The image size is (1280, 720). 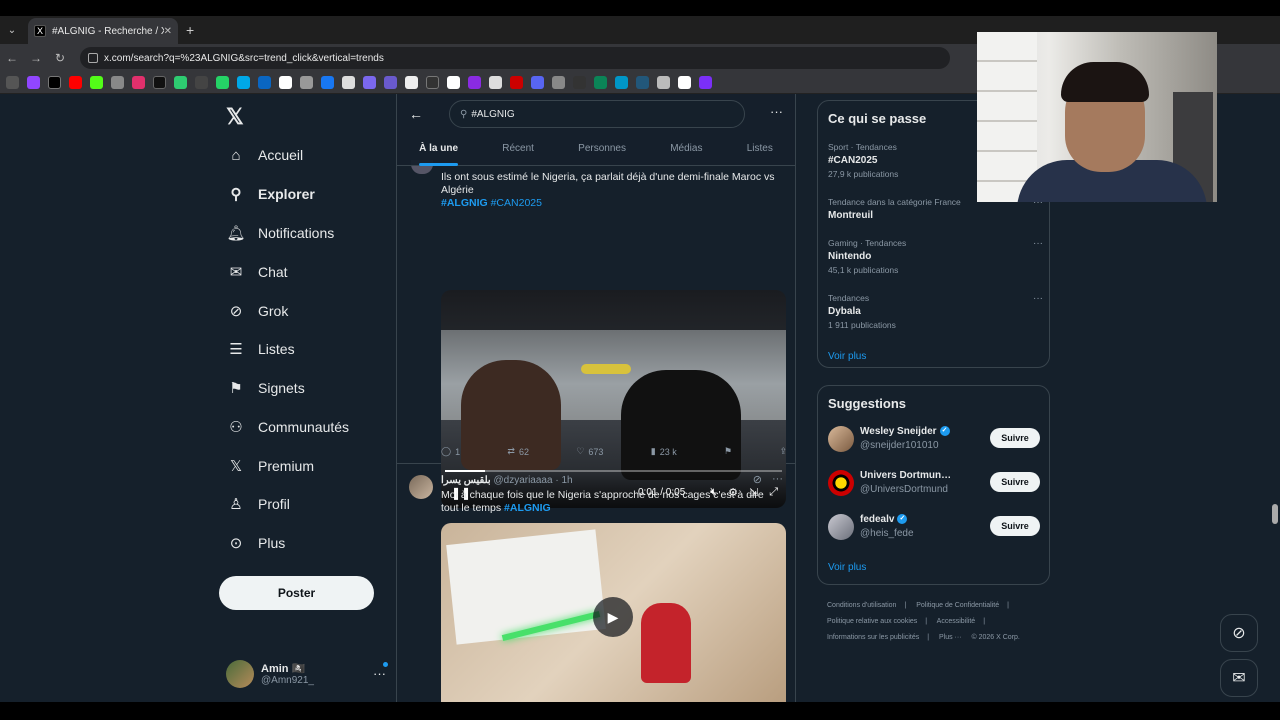 What do you see at coordinates (532, 480) in the screenshot?
I see `author-handle-time: @dzyariaaaa · 1h` at bounding box center [532, 480].